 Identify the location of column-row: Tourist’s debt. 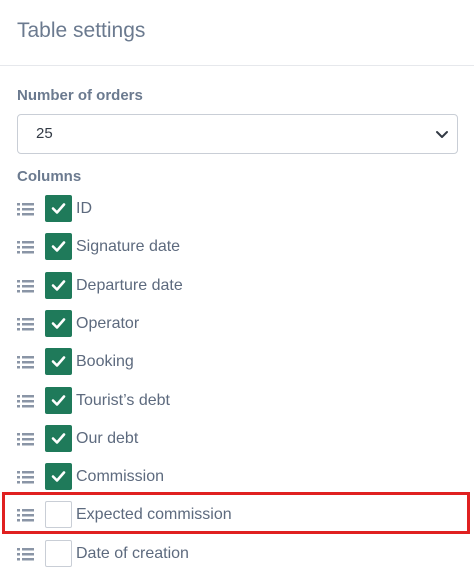
(237, 401).